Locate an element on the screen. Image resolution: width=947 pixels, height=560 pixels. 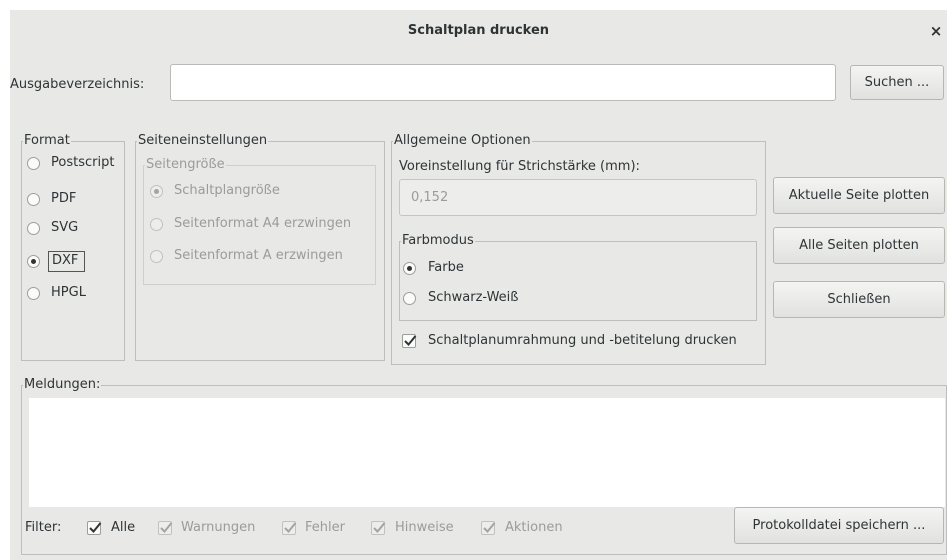
radio-postscript is located at coordinates (33, 163).